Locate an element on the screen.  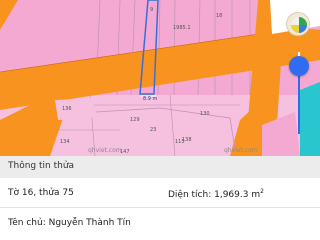
area-text: Diện tích: 1,969.3 m is located at coordinates (214, 195).